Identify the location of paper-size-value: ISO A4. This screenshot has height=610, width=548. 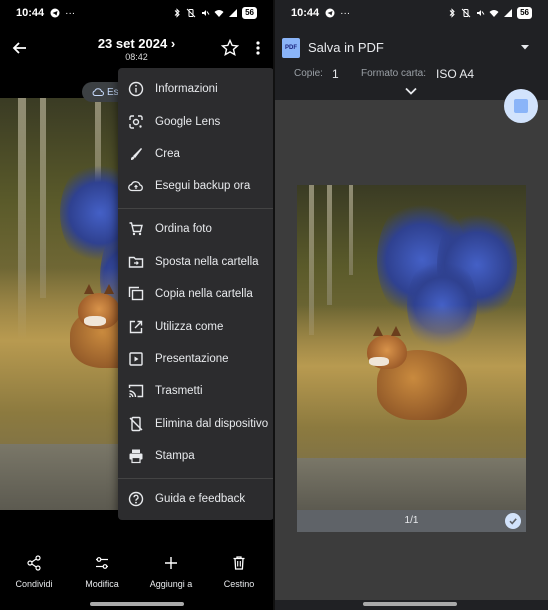
(455, 74).